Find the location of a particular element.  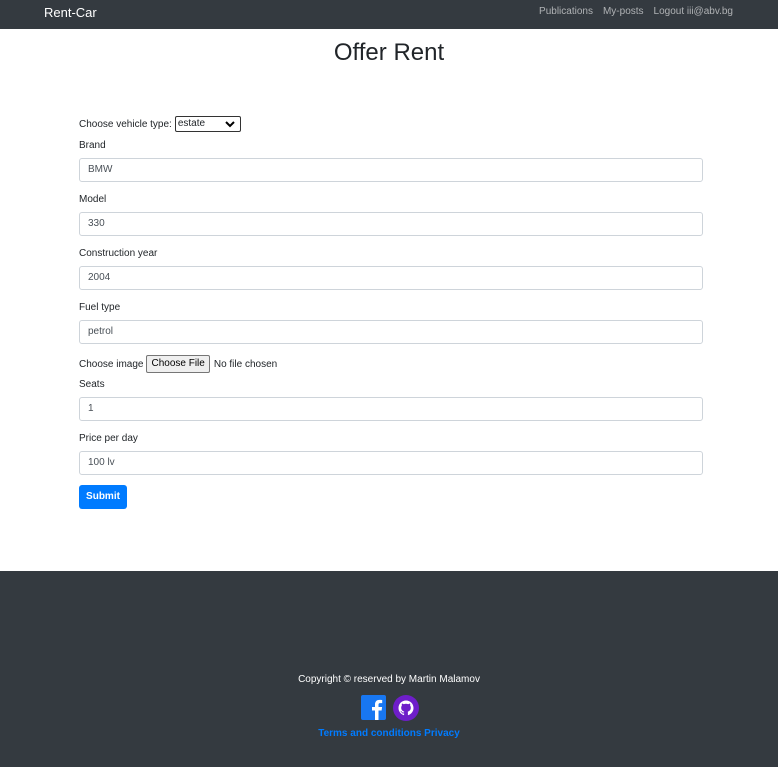

footer-links: Terms and conditions Privacy is located at coordinates (389, 734).